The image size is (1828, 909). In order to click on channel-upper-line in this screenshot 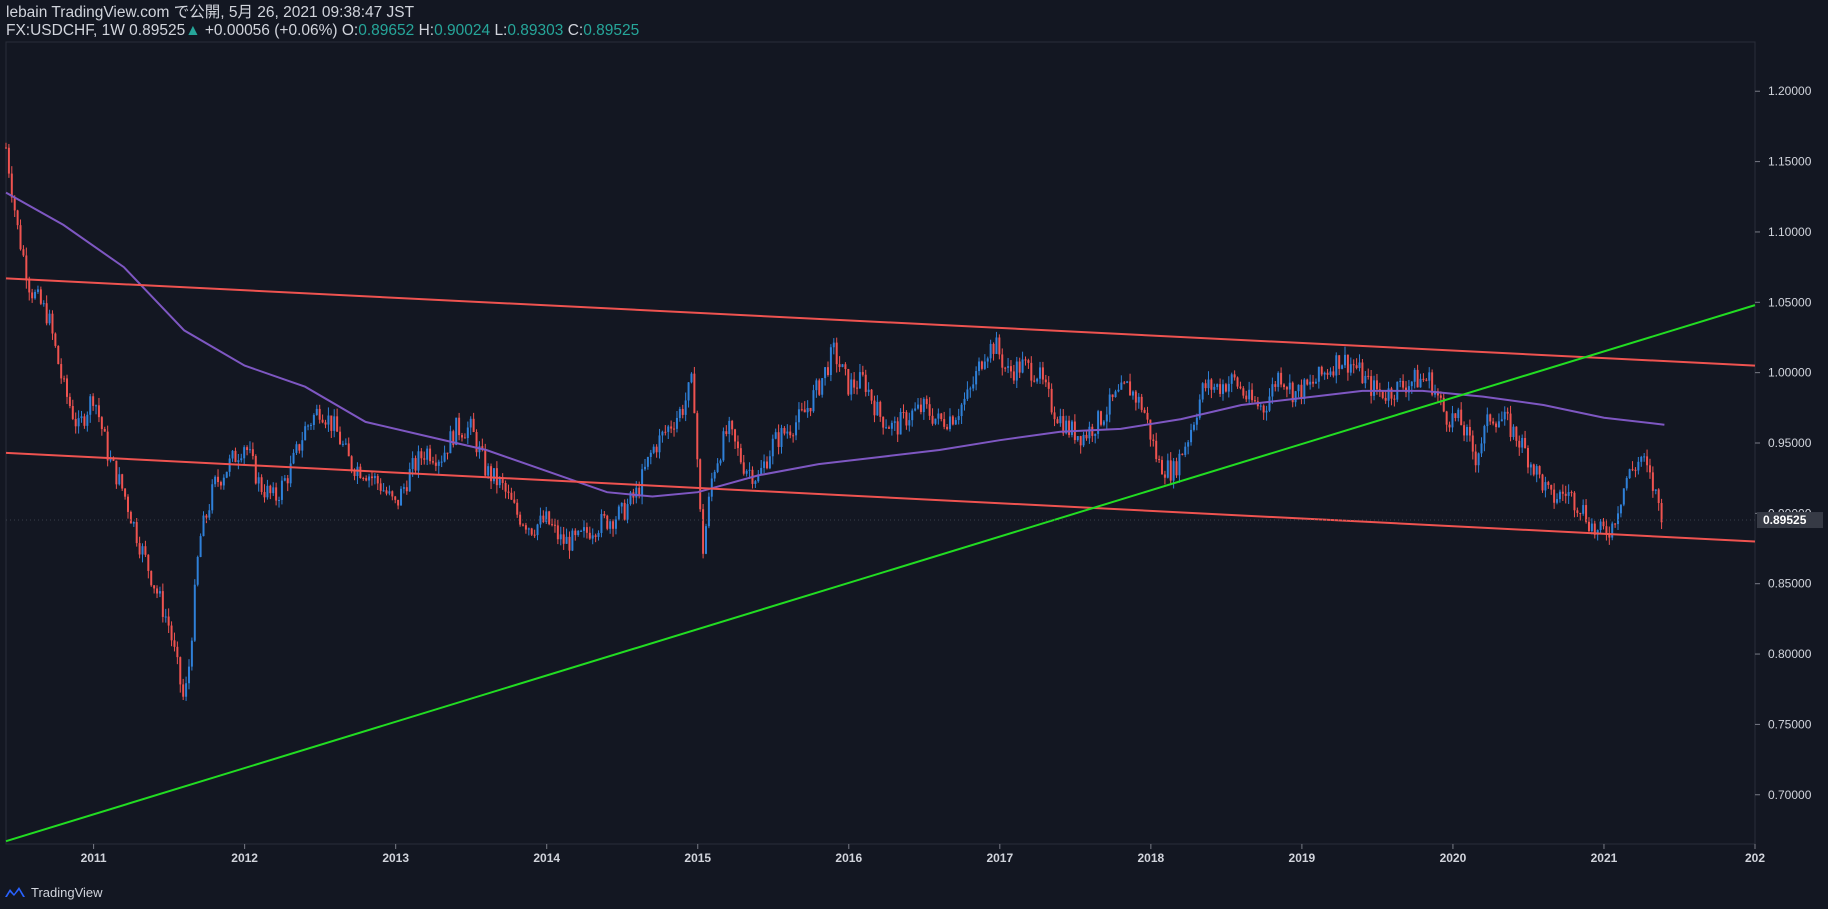, I will do `click(880, 322)`.